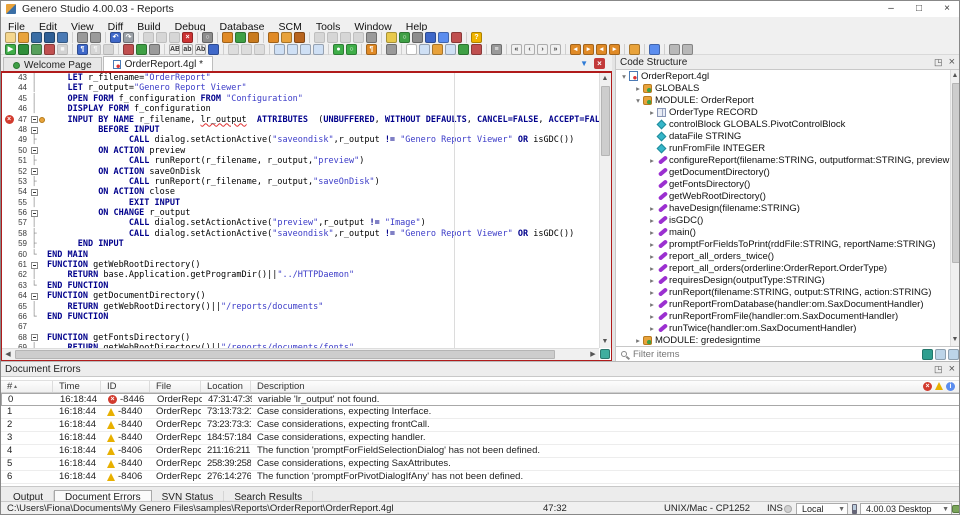  Describe the element at coordinates (10, 37) in the screenshot. I see `new-file-button` at that location.